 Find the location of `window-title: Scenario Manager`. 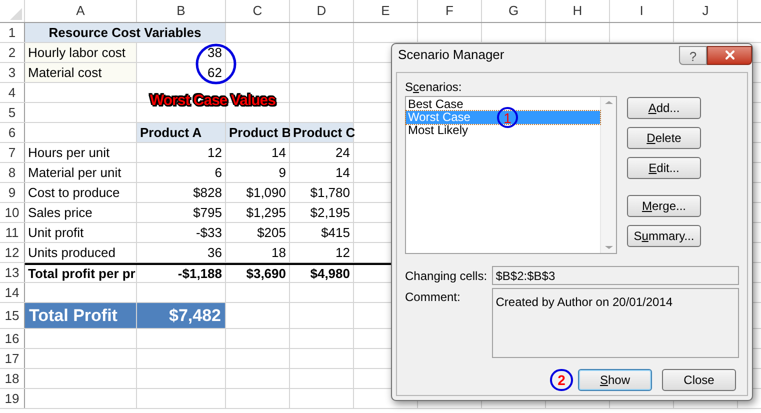

window-title: Scenario Manager is located at coordinates (451, 55).